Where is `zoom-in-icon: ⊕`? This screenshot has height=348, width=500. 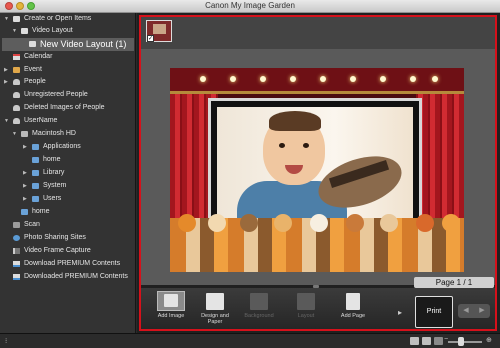 zoom-in-icon: ⊕ is located at coordinates (489, 340).